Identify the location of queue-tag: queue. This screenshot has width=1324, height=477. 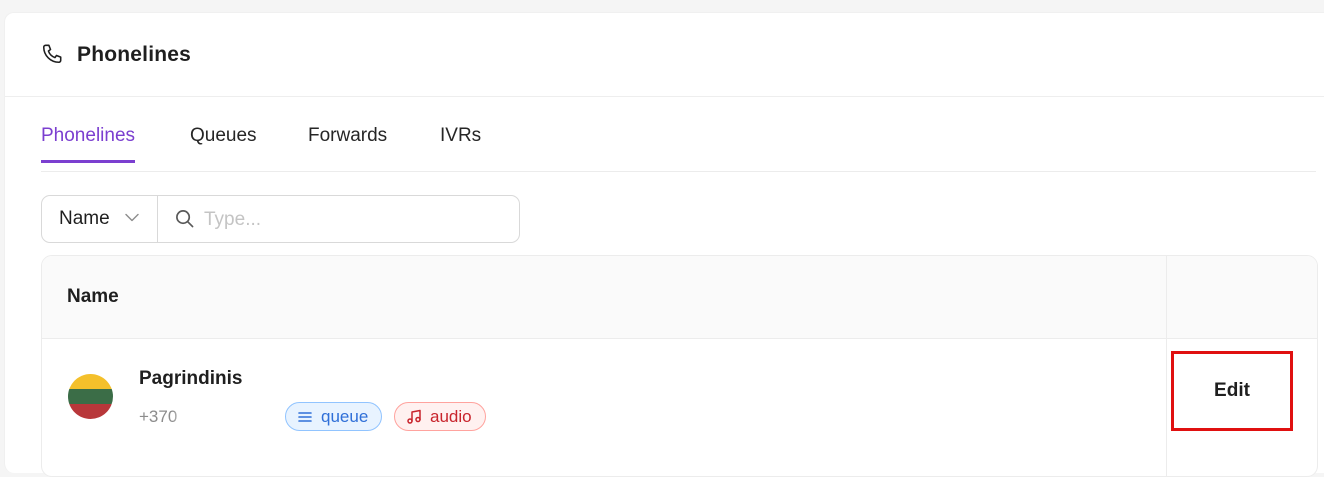
(333, 416).